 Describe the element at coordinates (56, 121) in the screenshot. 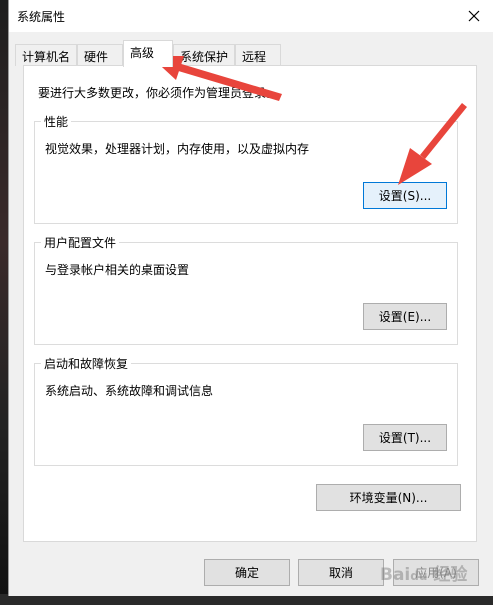

I see `performance-group-title: 性能` at that location.